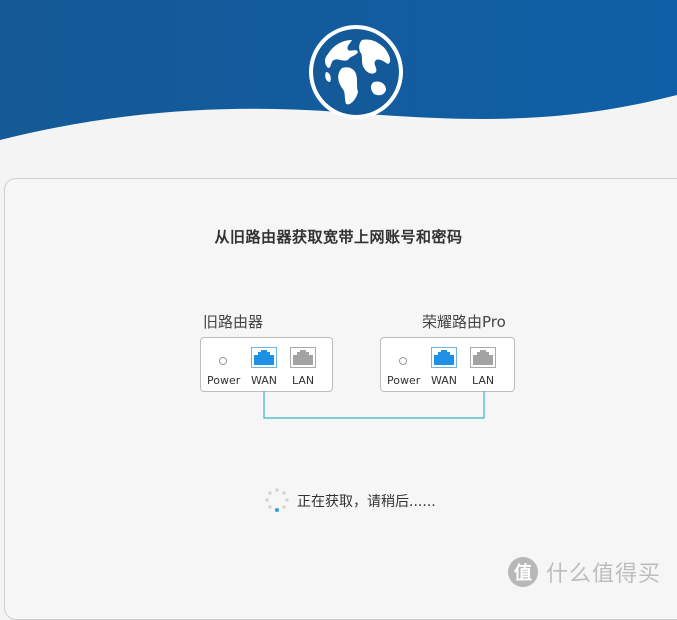 Image resolution: width=677 pixels, height=620 pixels. I want to click on old-router-label: 旧路由器, so click(233, 322).